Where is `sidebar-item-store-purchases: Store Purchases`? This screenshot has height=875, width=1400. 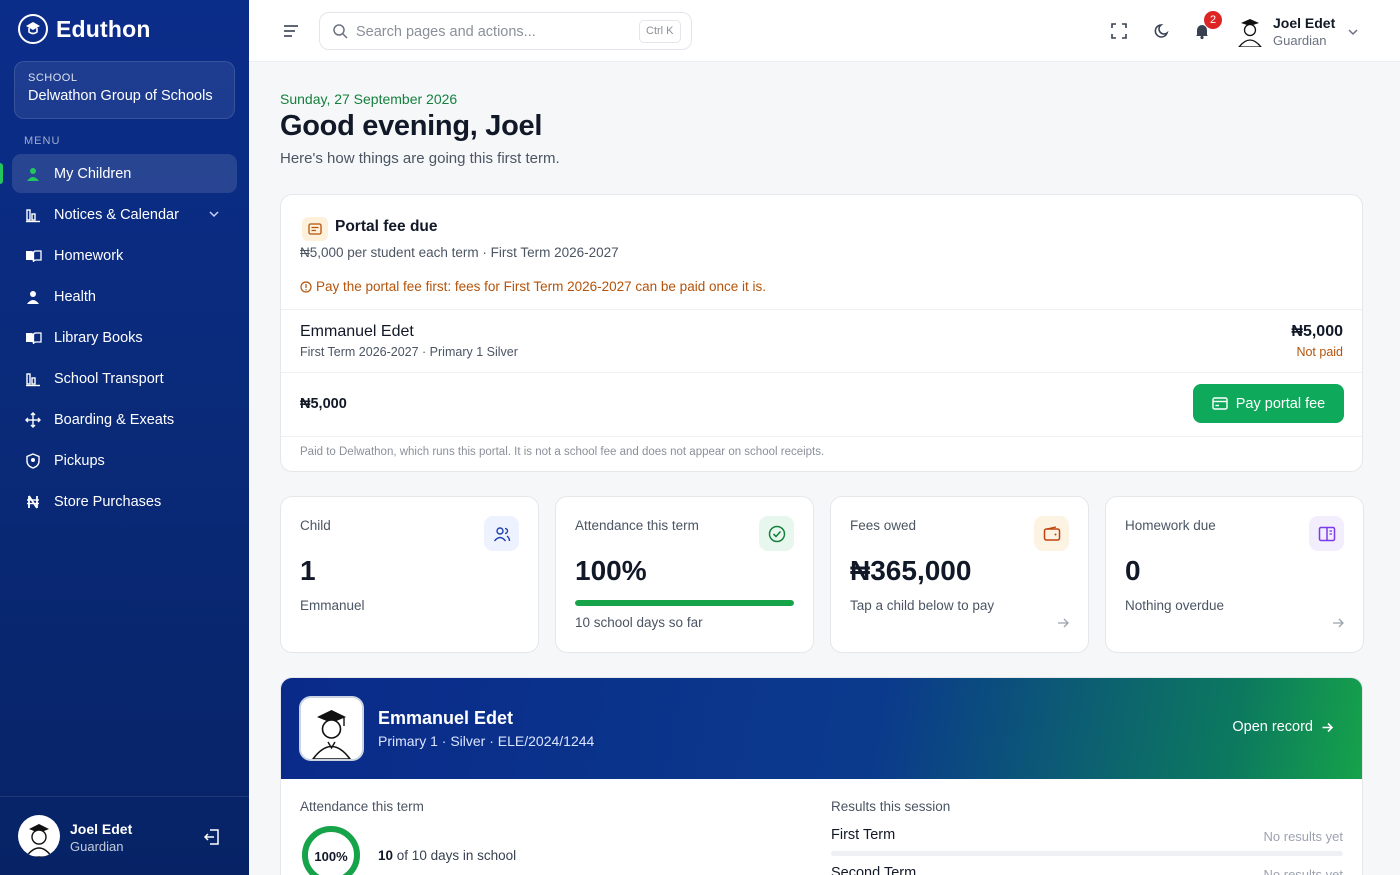
sidebar-item-store-purchases: Store Purchases is located at coordinates (124, 501).